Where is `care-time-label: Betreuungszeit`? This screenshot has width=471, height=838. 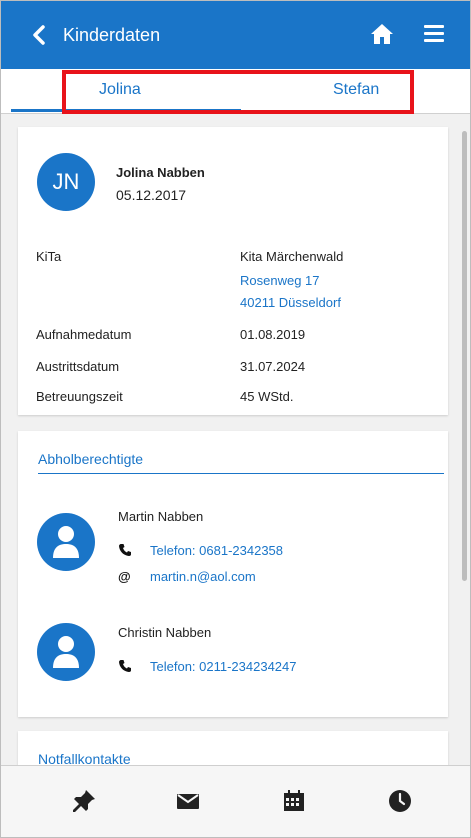
care-time-label: Betreuungszeit is located at coordinates (79, 396).